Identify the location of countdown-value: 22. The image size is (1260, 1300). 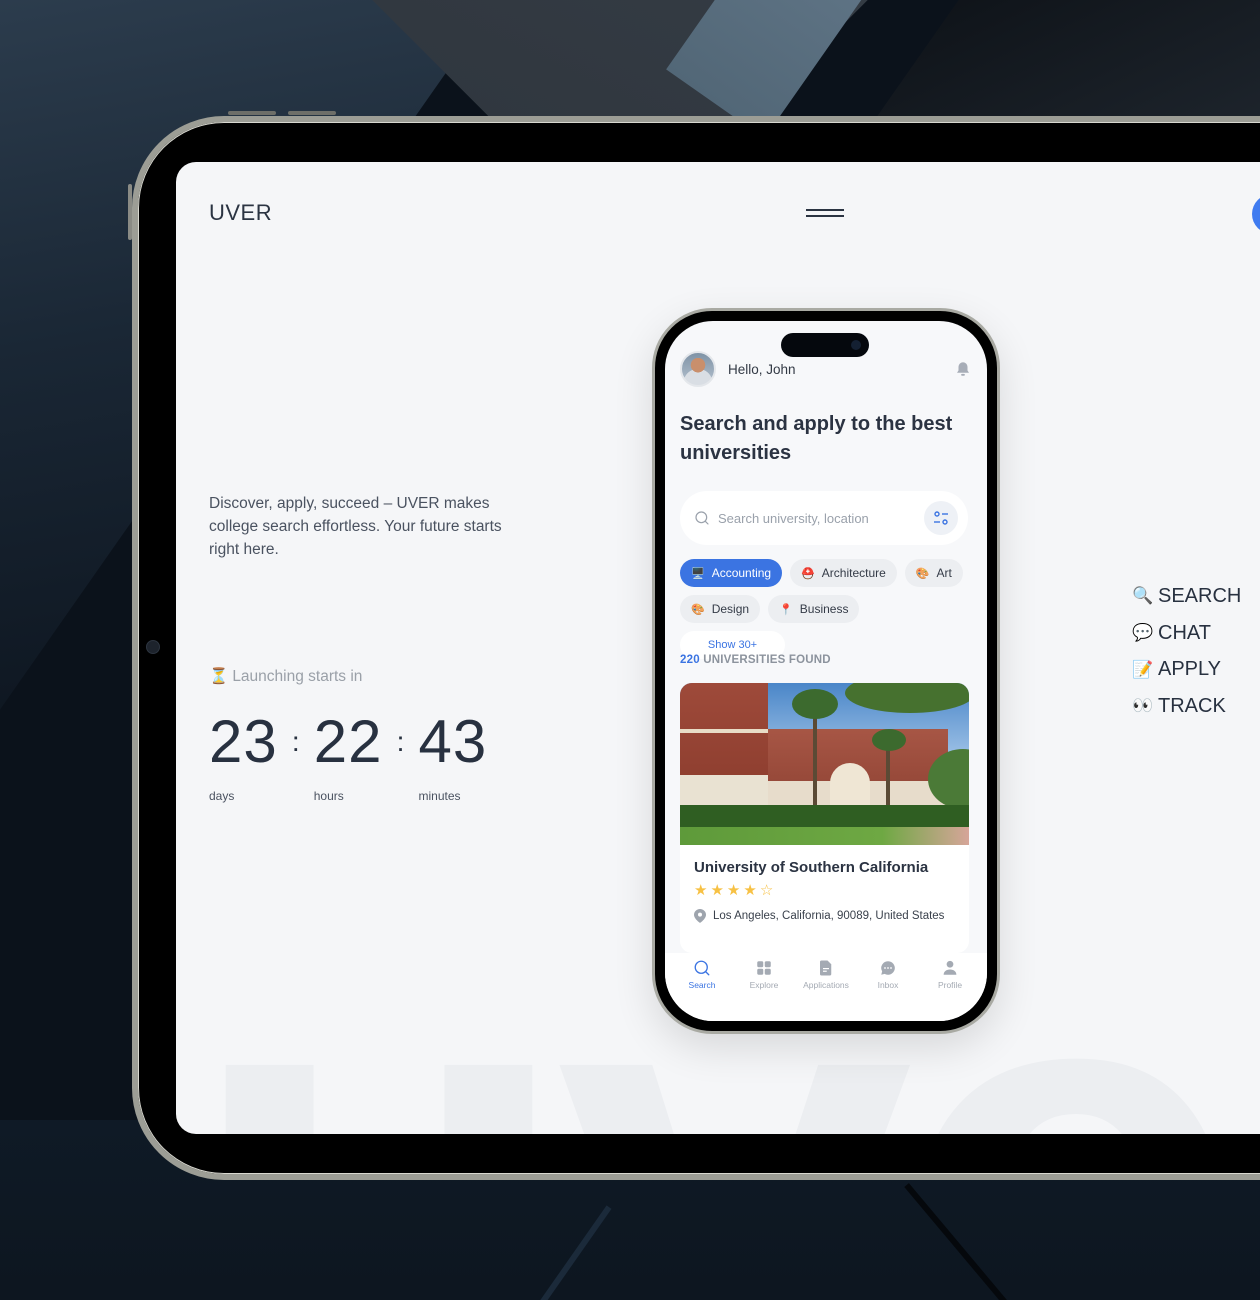
(348, 741).